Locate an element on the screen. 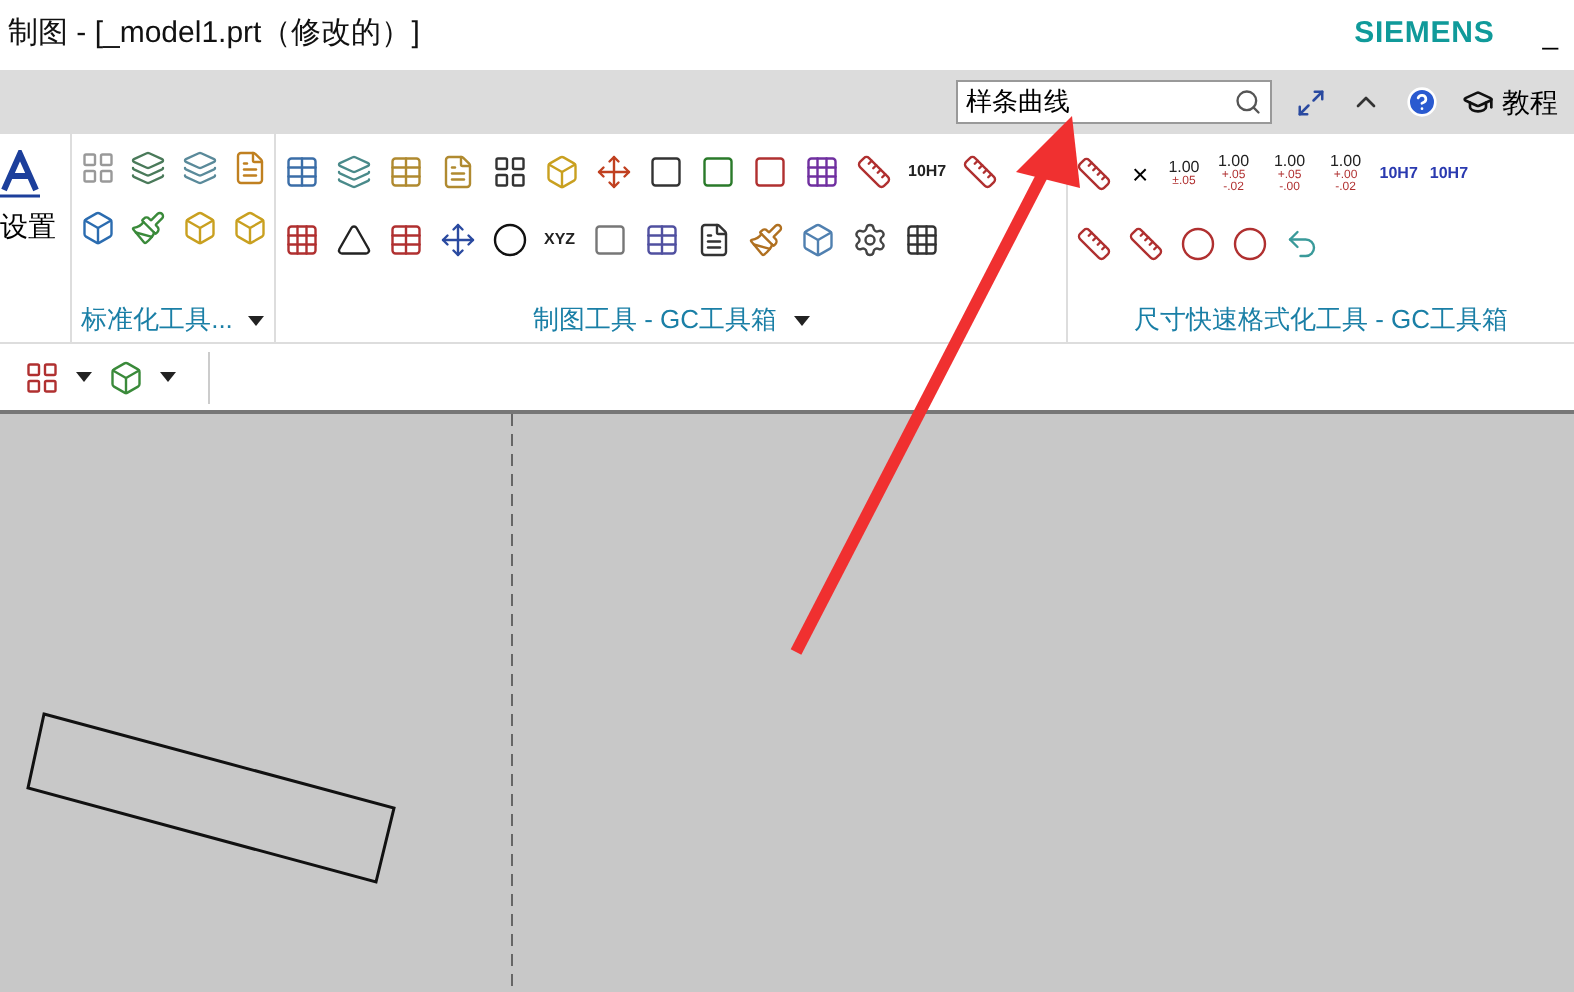 The width and height of the screenshot is (1574, 992). graduation-cap-icon is located at coordinates (1478, 102).